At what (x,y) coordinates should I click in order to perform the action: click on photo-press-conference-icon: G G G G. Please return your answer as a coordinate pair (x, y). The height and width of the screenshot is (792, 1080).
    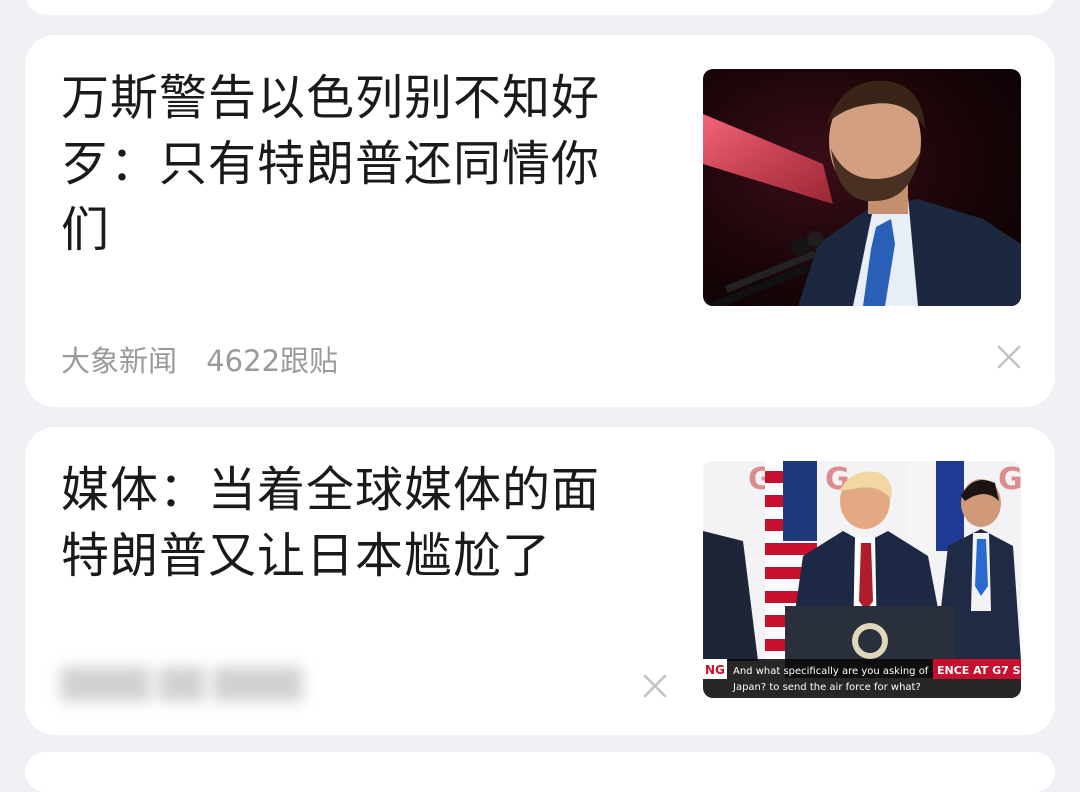
    Looking at the image, I should click on (862, 579).